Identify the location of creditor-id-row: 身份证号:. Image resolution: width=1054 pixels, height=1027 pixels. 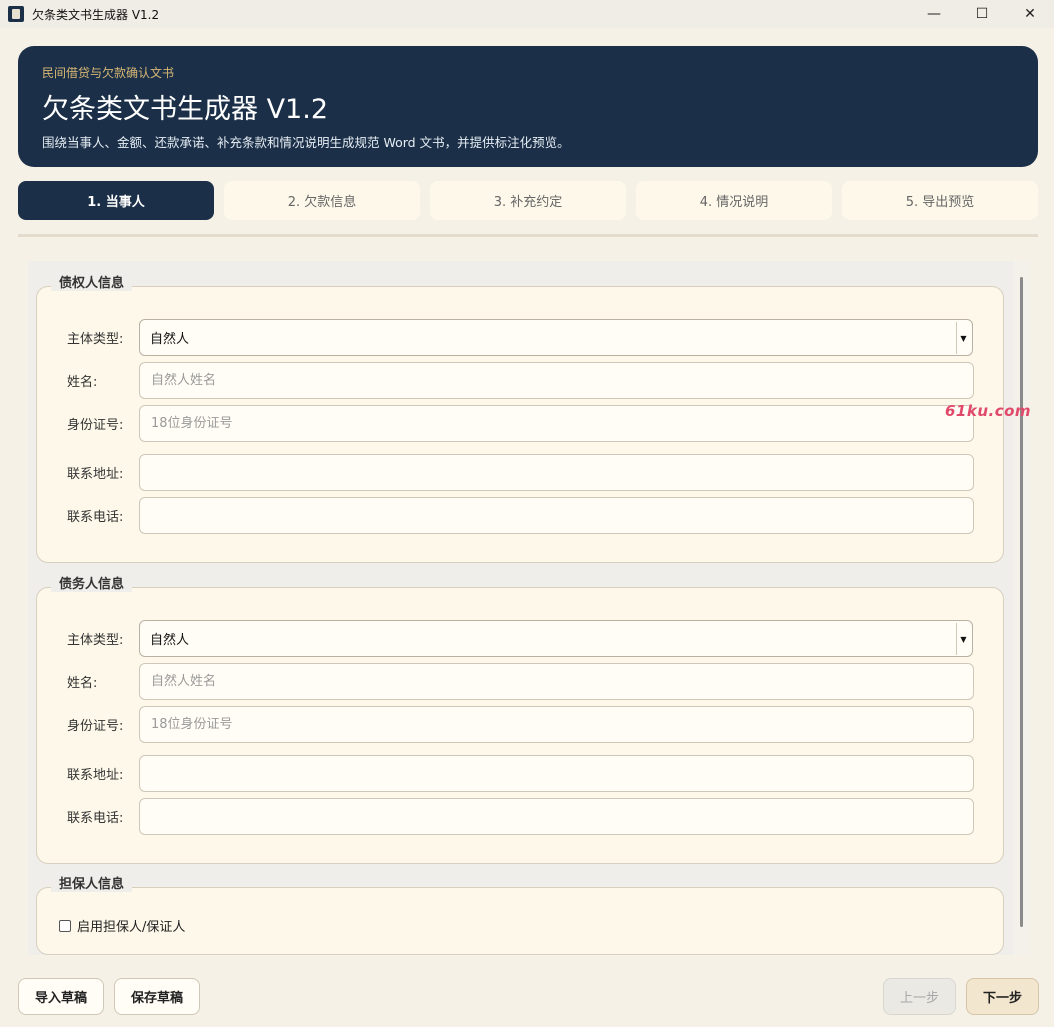
(520, 423).